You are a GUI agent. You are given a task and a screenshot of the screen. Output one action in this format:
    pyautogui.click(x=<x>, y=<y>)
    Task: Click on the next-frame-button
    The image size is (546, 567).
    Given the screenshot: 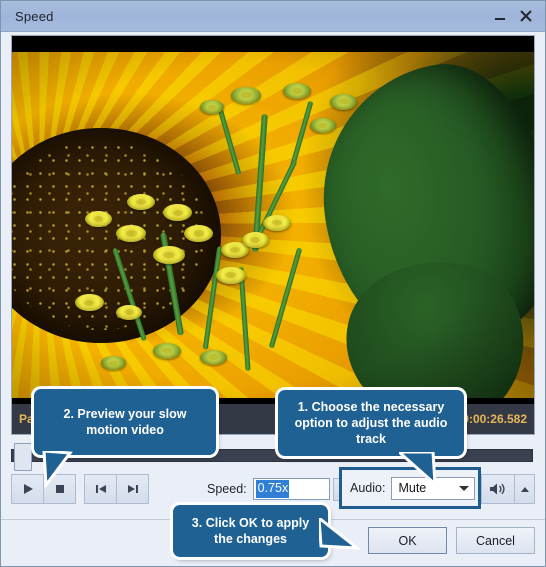 What is the action you would take?
    pyautogui.click(x=133, y=489)
    